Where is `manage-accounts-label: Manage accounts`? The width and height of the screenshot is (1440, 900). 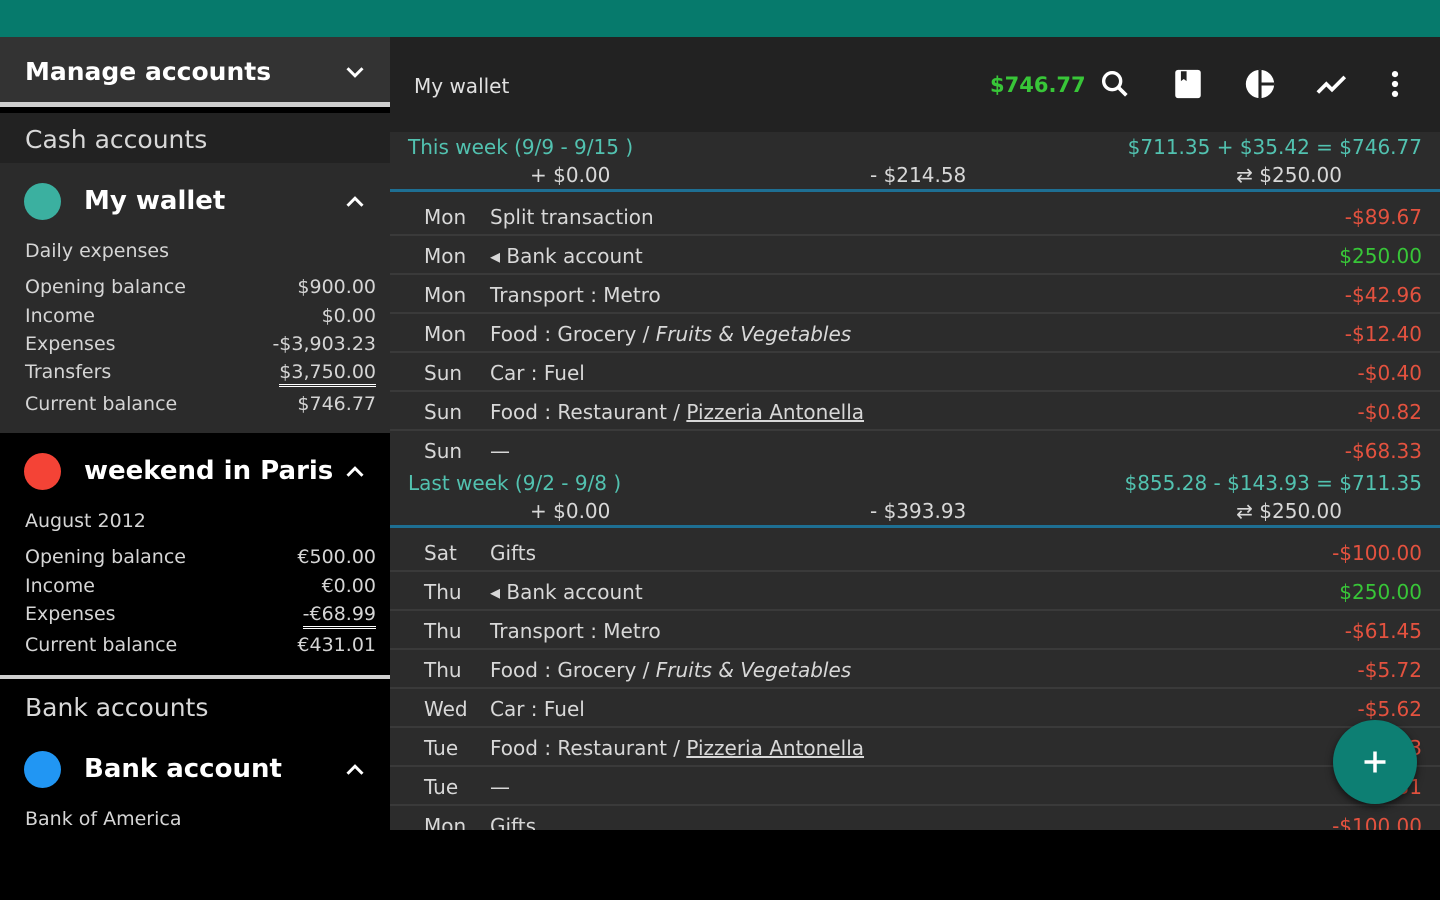 manage-accounts-label: Manage accounts is located at coordinates (148, 71).